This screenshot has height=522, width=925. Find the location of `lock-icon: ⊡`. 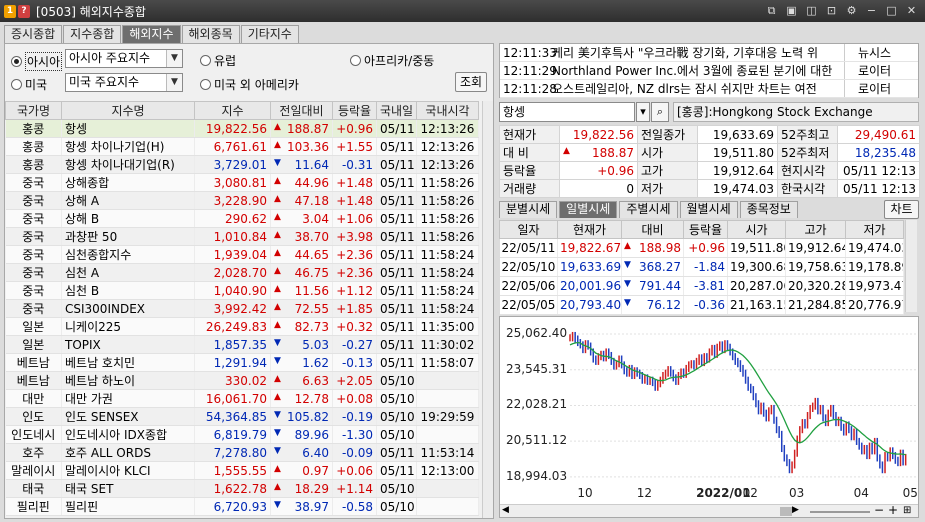

lock-icon: ⊡ is located at coordinates (831, 10).